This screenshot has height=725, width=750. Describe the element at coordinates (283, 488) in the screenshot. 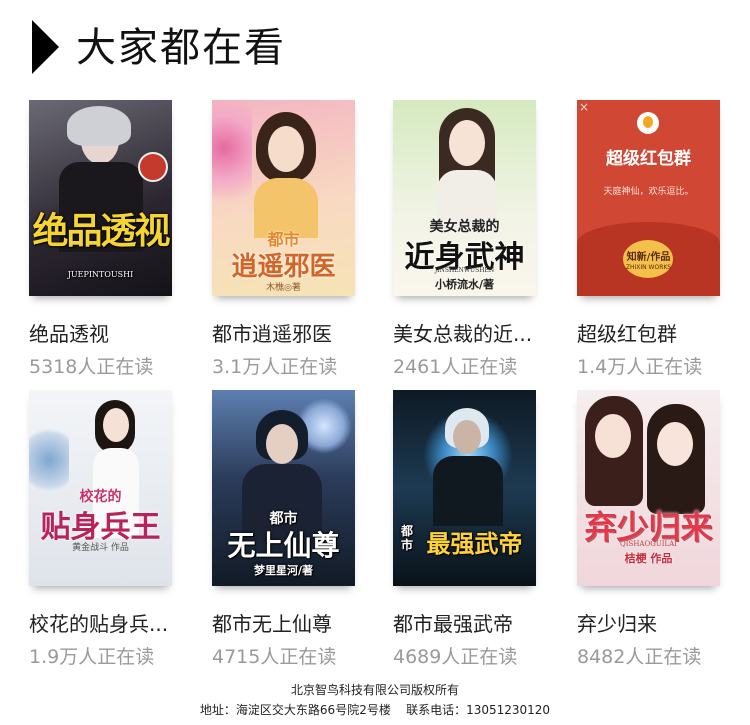

I see `book-cover: 都市 无上仙尊 梦里星河/著` at that location.